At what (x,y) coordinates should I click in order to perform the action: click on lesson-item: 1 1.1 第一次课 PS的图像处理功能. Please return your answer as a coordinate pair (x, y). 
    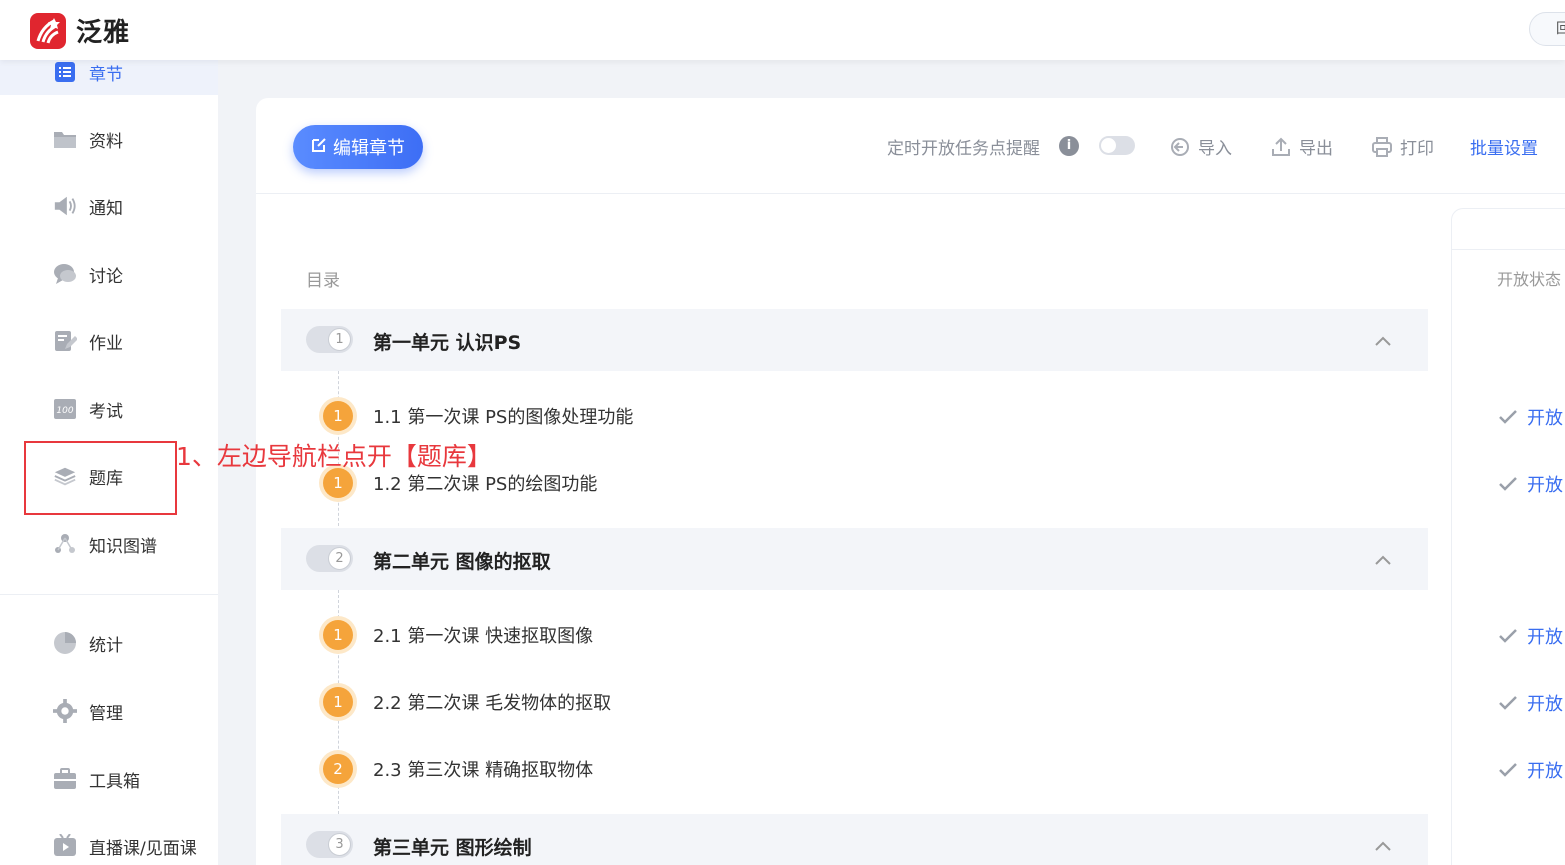
    Looking at the image, I should click on (873, 416).